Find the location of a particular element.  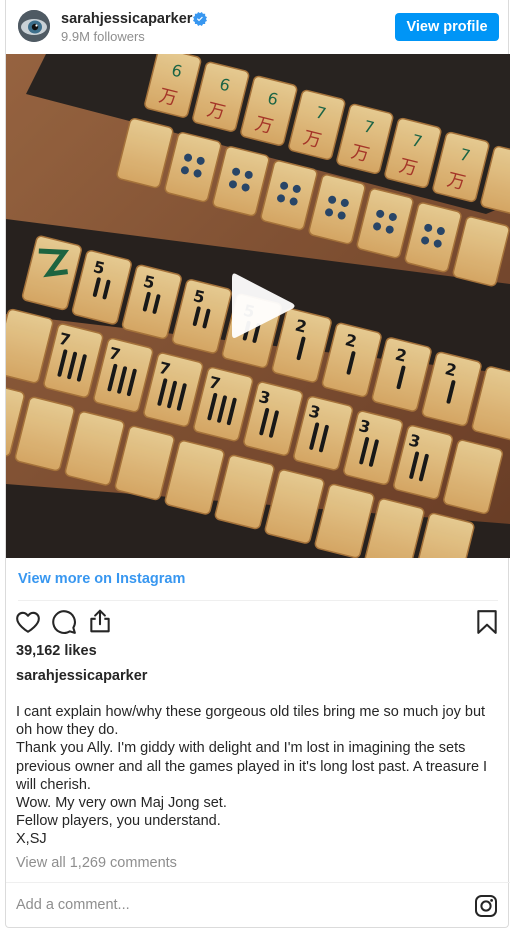

heart-icon is located at coordinates (28, 622).